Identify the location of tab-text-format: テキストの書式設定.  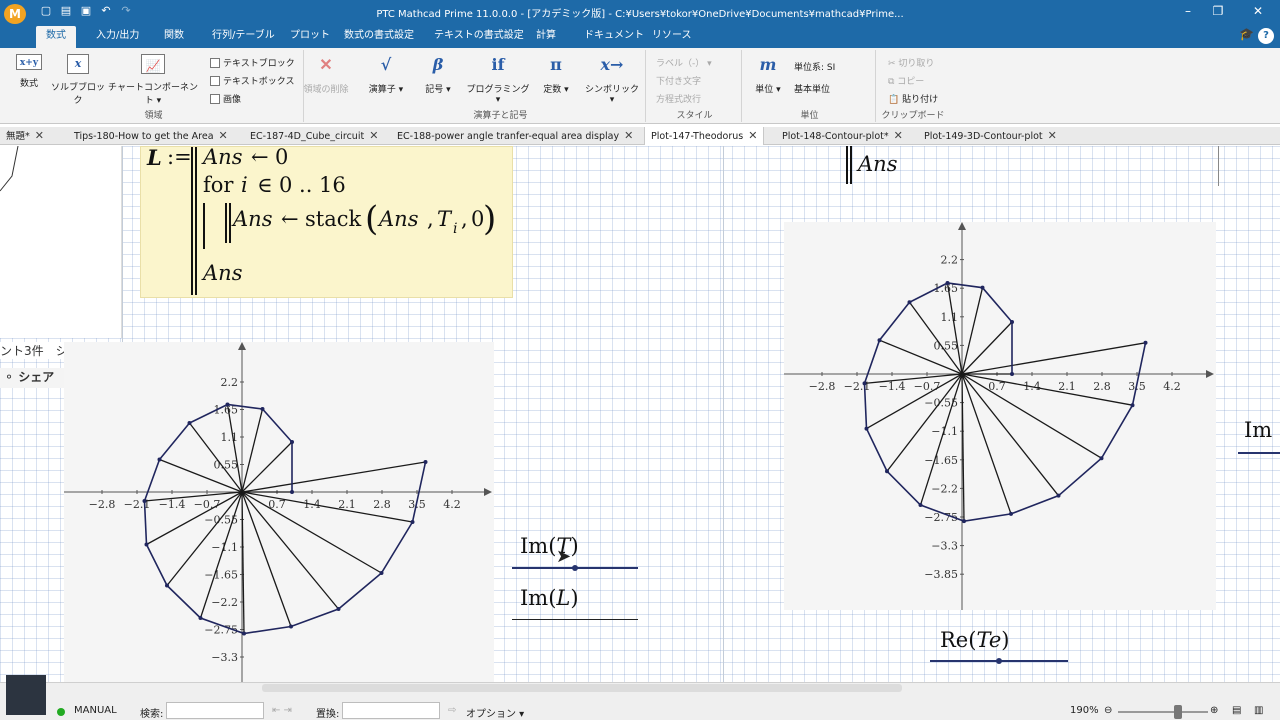
(479, 37).